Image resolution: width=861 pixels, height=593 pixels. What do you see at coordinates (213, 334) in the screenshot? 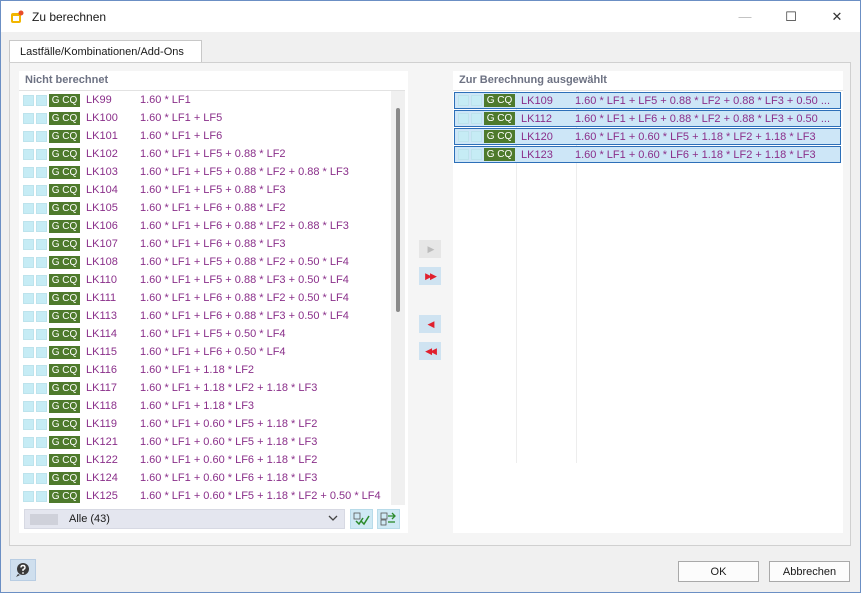
I see `combination-formula: 1.60 * LF1 + LF5 + 0.50 * LF4` at bounding box center [213, 334].